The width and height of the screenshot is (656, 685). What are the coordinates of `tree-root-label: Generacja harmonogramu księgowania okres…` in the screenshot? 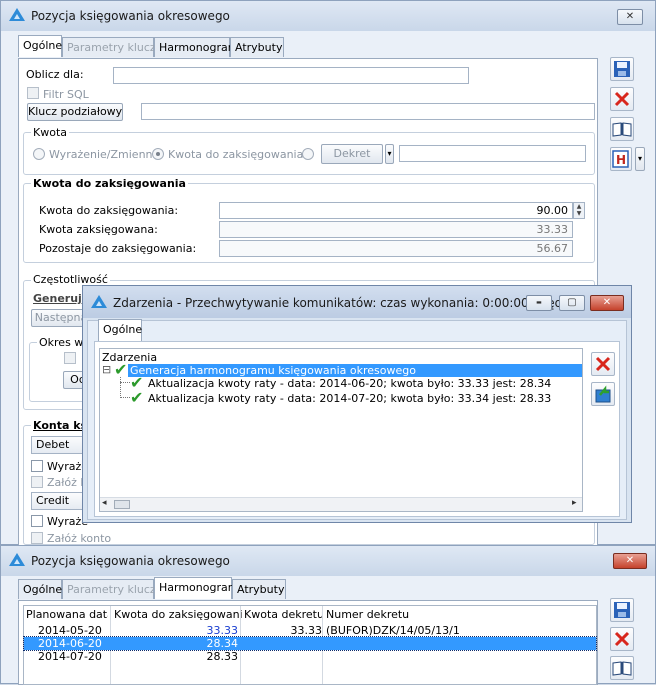 It's located at (273, 370).